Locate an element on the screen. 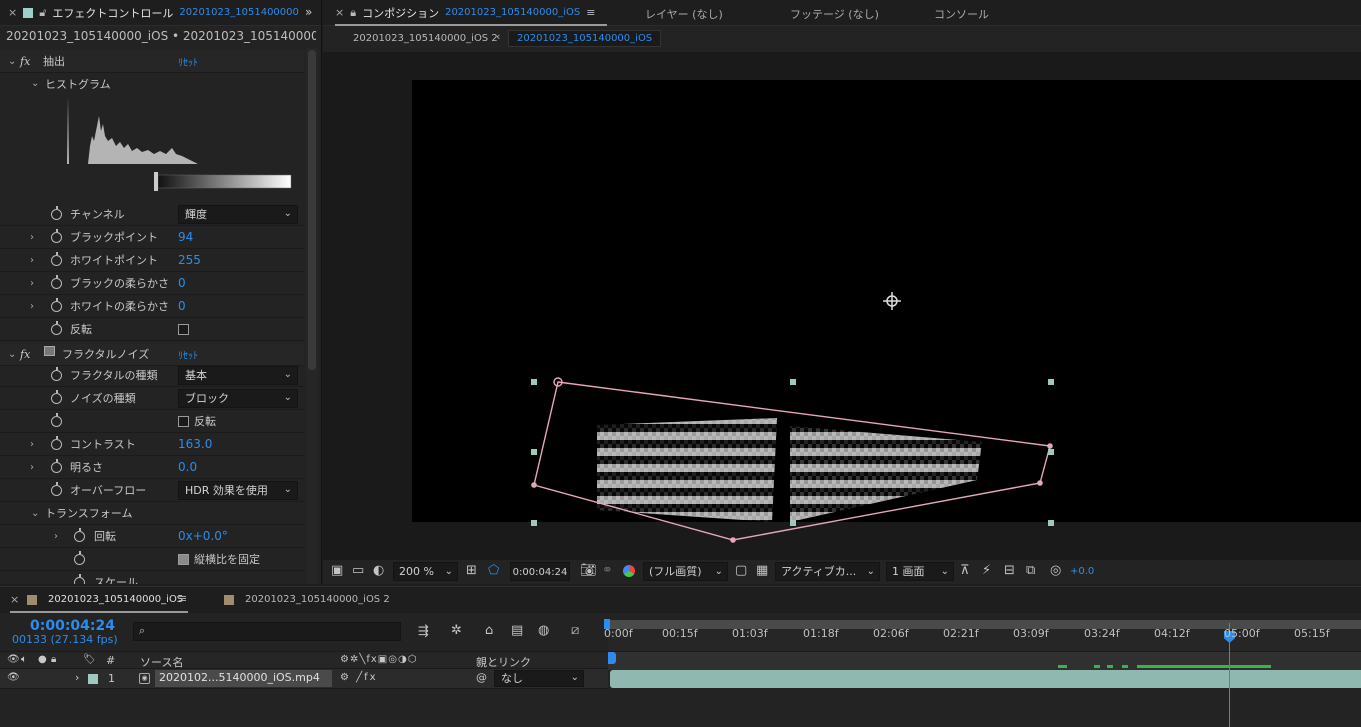 The image size is (1361, 727). layer-name-field: 2020102...5140000_iOS.mp4 is located at coordinates (243, 678).